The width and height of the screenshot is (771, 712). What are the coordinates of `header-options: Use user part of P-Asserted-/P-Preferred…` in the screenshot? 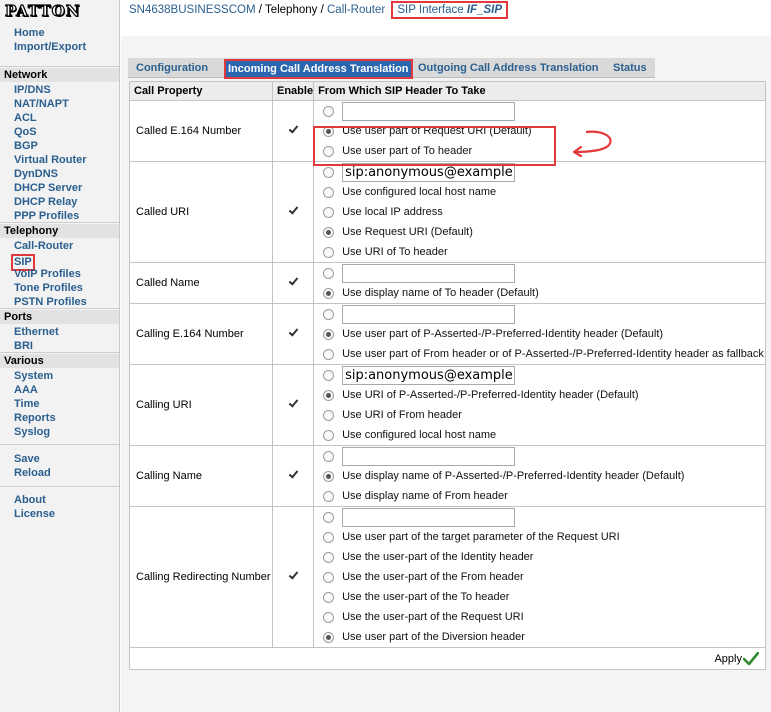 It's located at (539, 334).